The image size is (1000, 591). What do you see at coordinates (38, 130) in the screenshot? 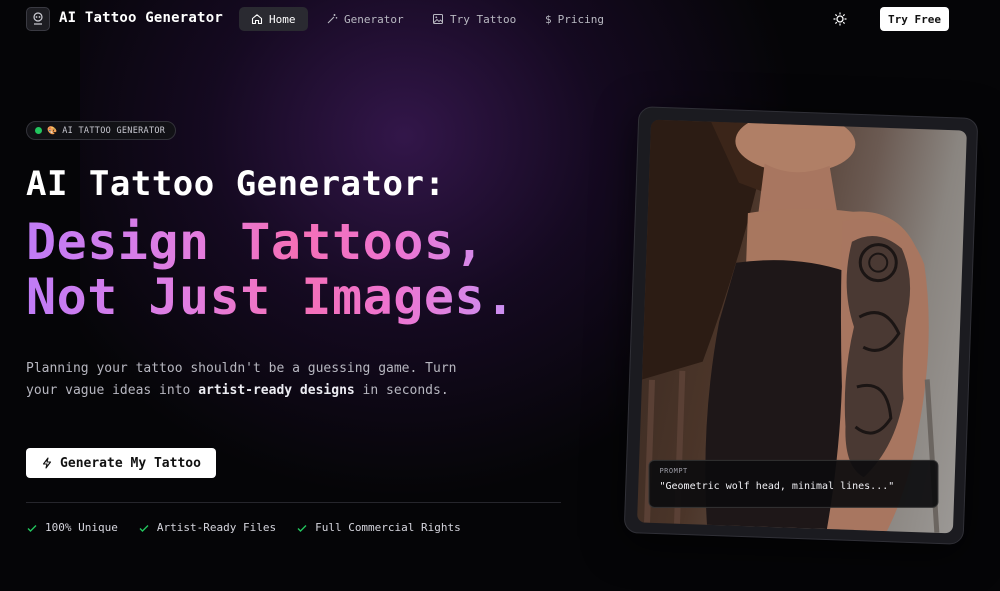
I see `status-dot-icon` at bounding box center [38, 130].